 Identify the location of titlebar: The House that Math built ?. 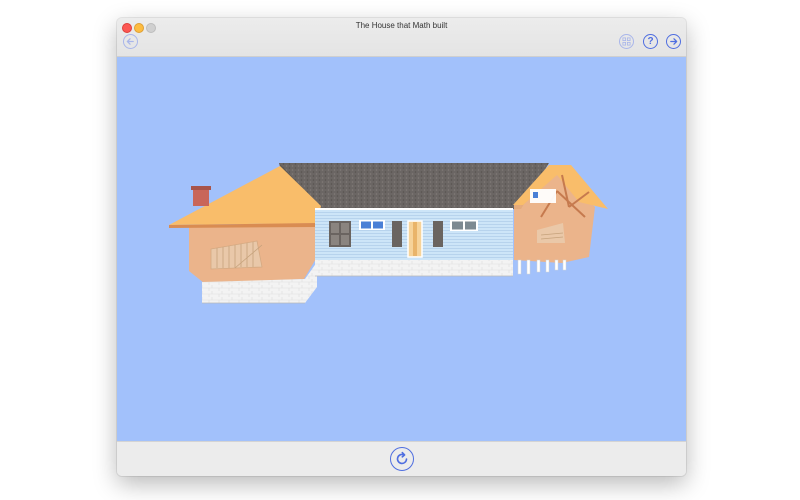
(401, 37).